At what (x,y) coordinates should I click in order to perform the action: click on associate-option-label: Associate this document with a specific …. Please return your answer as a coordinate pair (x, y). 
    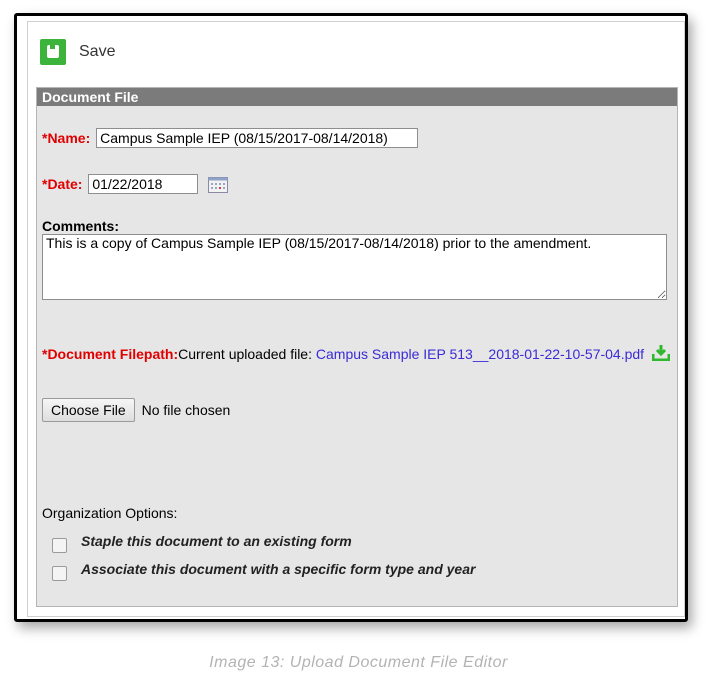
    Looking at the image, I should click on (278, 569).